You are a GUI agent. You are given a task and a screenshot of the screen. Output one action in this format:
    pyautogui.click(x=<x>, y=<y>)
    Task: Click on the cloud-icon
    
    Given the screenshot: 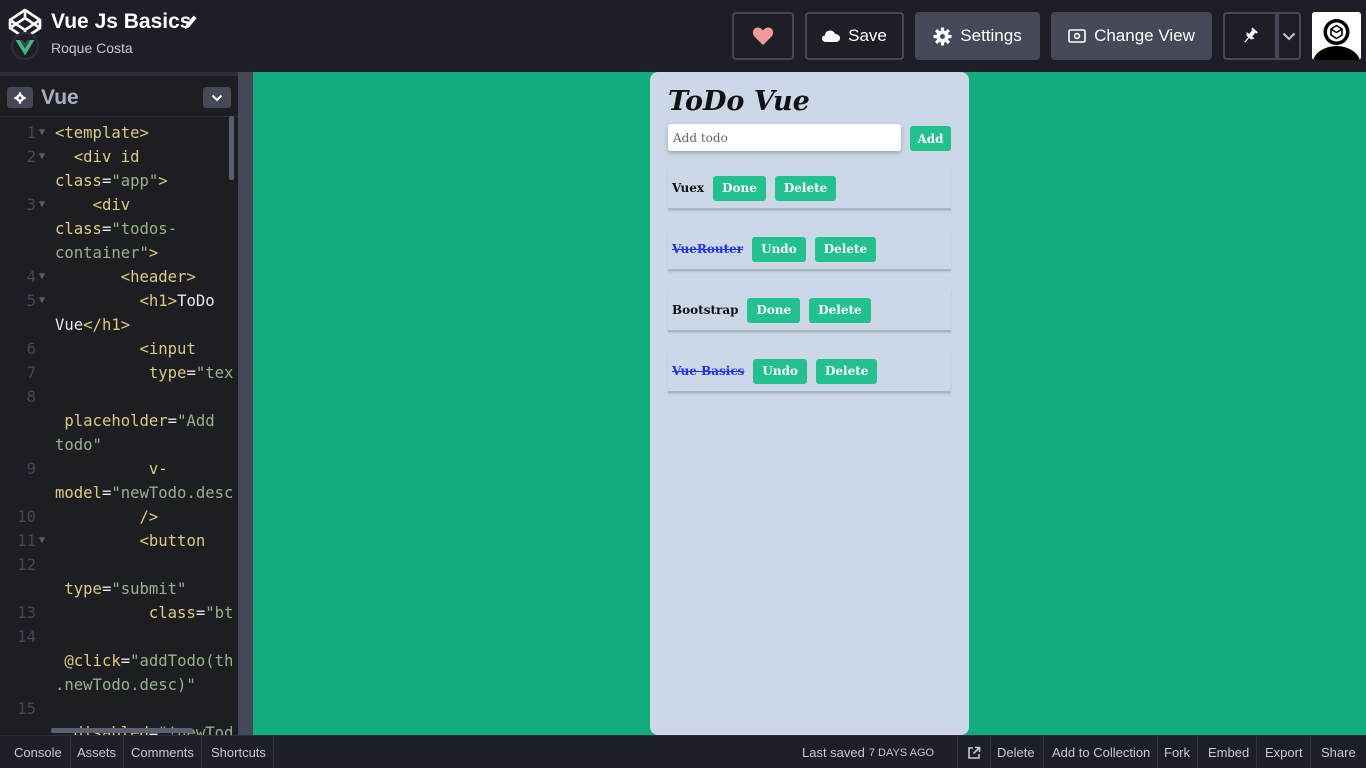 What is the action you would take?
    pyautogui.click(x=831, y=36)
    